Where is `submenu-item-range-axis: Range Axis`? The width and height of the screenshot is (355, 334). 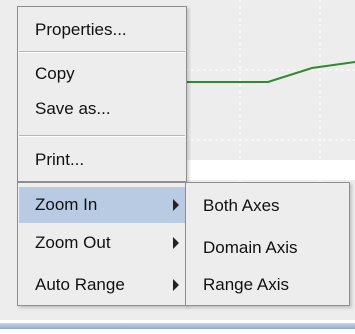
submenu-item-range-axis: Range Axis is located at coordinates (267, 285).